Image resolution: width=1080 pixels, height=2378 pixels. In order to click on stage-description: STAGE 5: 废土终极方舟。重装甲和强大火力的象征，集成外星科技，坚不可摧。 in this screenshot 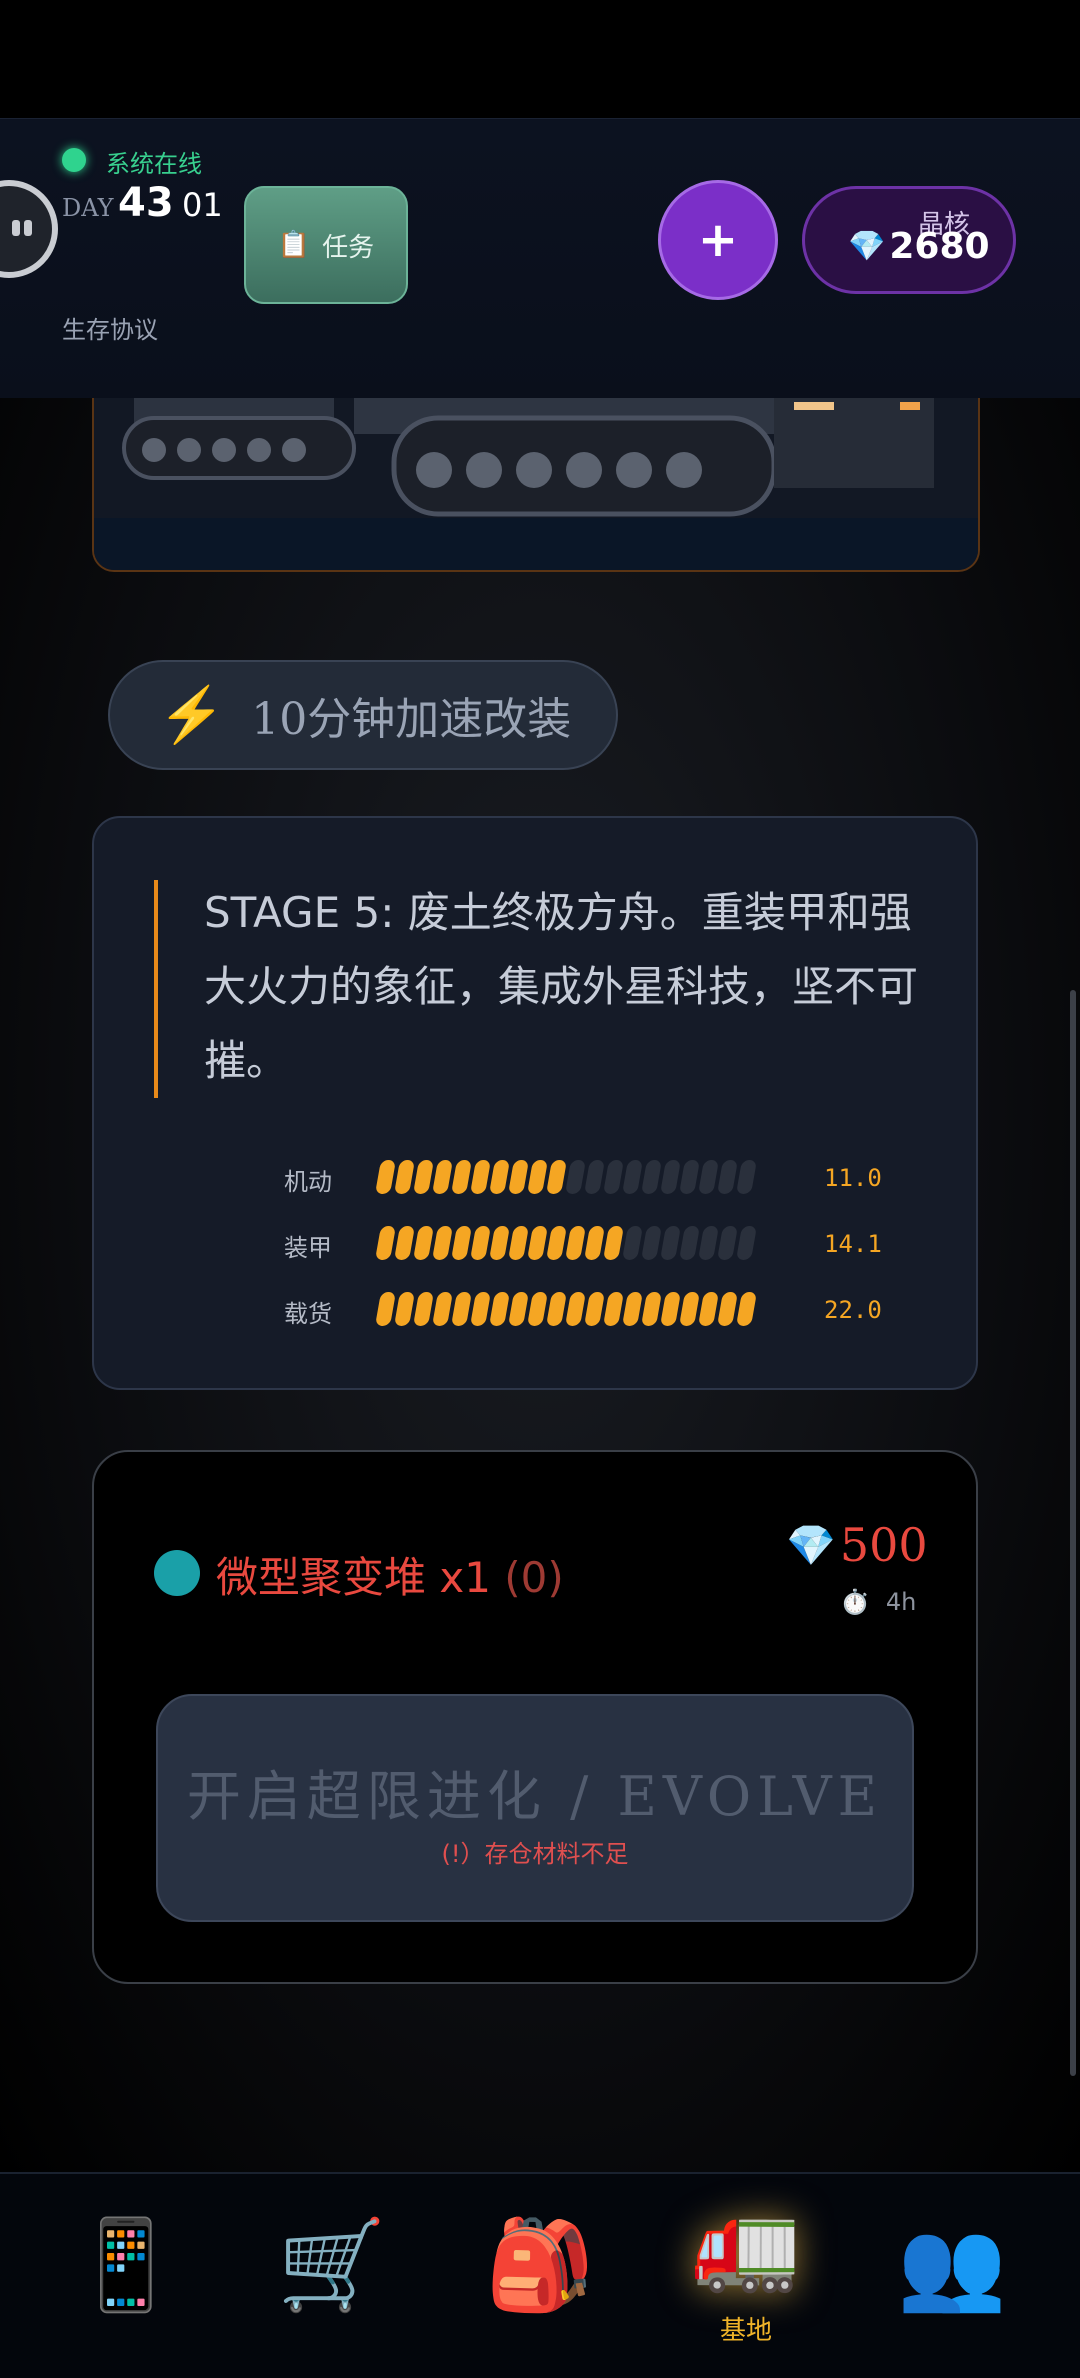, I will do `click(561, 986)`.